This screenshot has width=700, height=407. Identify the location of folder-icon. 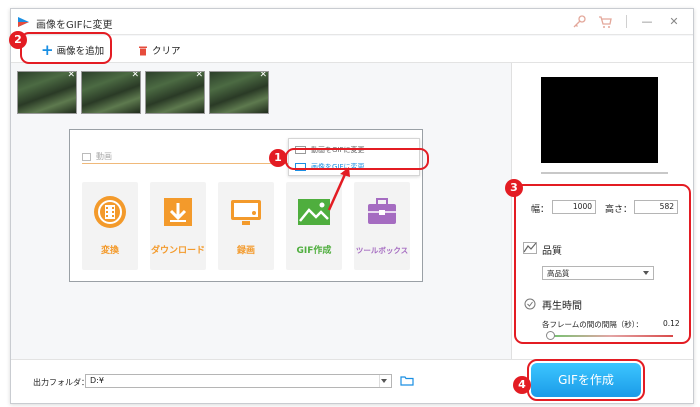
(407, 380).